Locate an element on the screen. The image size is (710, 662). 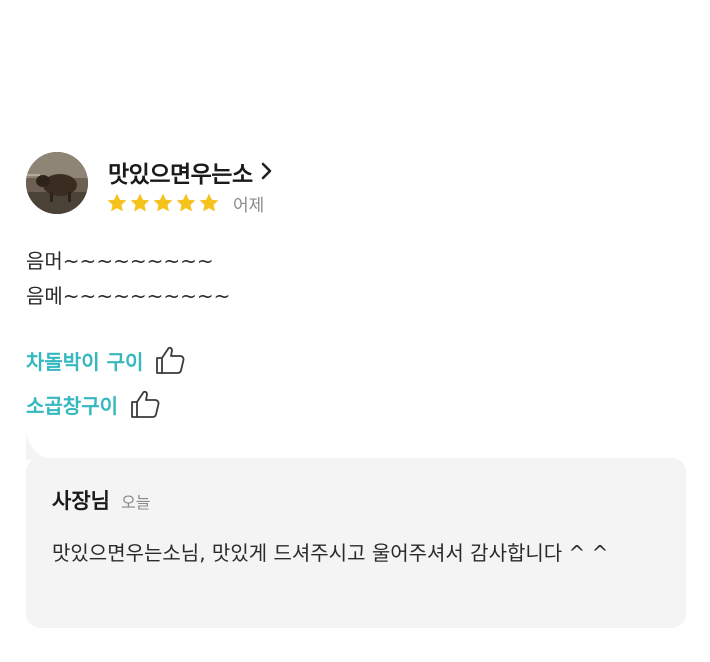
reply-notch is located at coordinates (42, 445).